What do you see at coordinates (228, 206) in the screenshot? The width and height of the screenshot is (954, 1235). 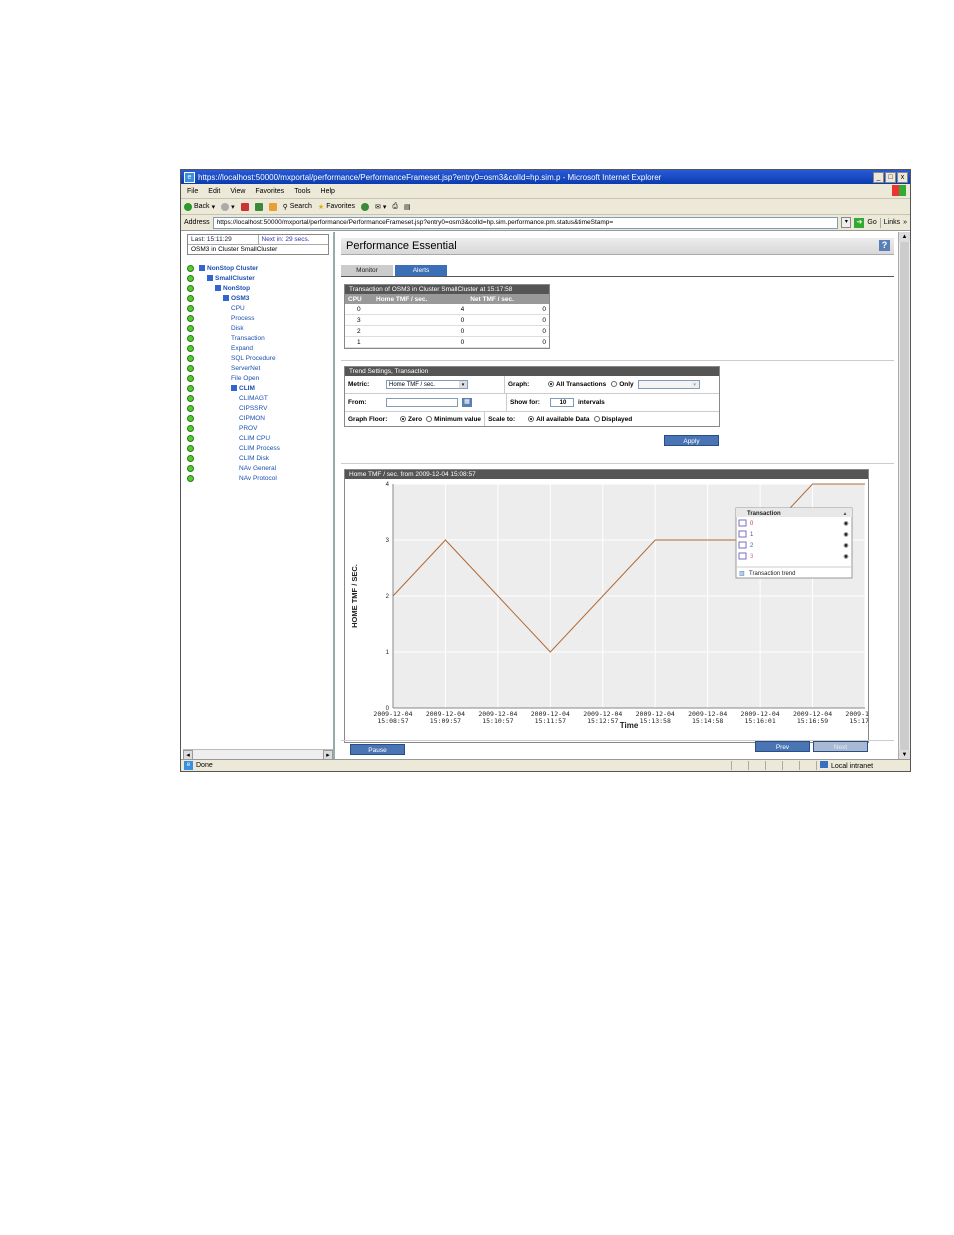 I see `forward-button: ▾` at bounding box center [228, 206].